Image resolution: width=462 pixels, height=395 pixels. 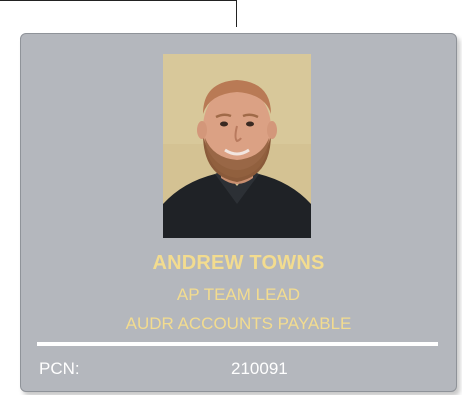 What do you see at coordinates (238, 294) in the screenshot?
I see `employee-title: AP TEAM LEAD` at bounding box center [238, 294].